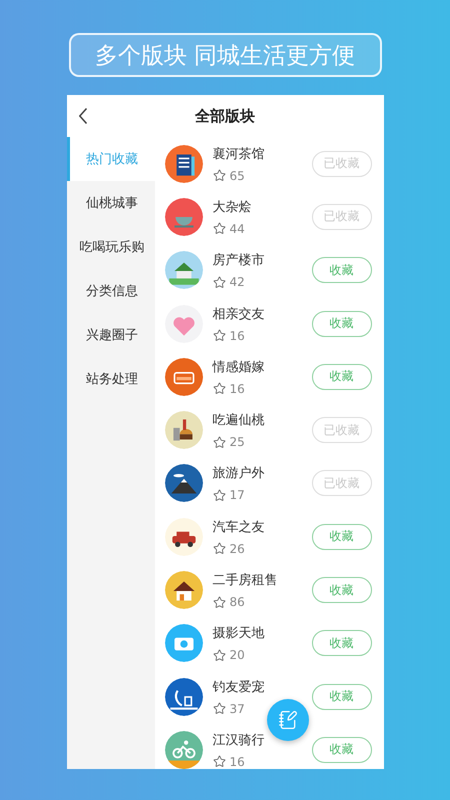 The image size is (450, 800). What do you see at coordinates (110, 159) in the screenshot?
I see `sidebar-item: 热门收藏` at bounding box center [110, 159].